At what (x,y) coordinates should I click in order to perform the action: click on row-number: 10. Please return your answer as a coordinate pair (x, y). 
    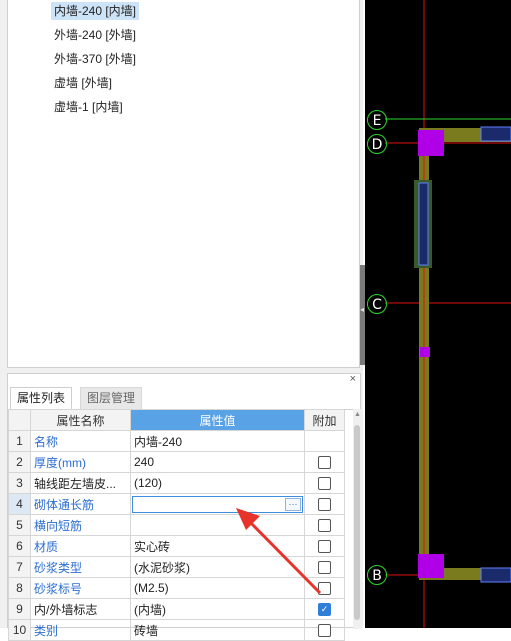
    Looking at the image, I should click on (19, 630).